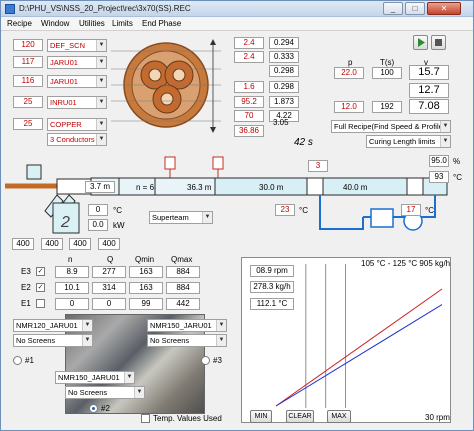 The height and width of the screenshot is (431, 474). I want to click on dim-left-1: 2.4, so click(249, 43).